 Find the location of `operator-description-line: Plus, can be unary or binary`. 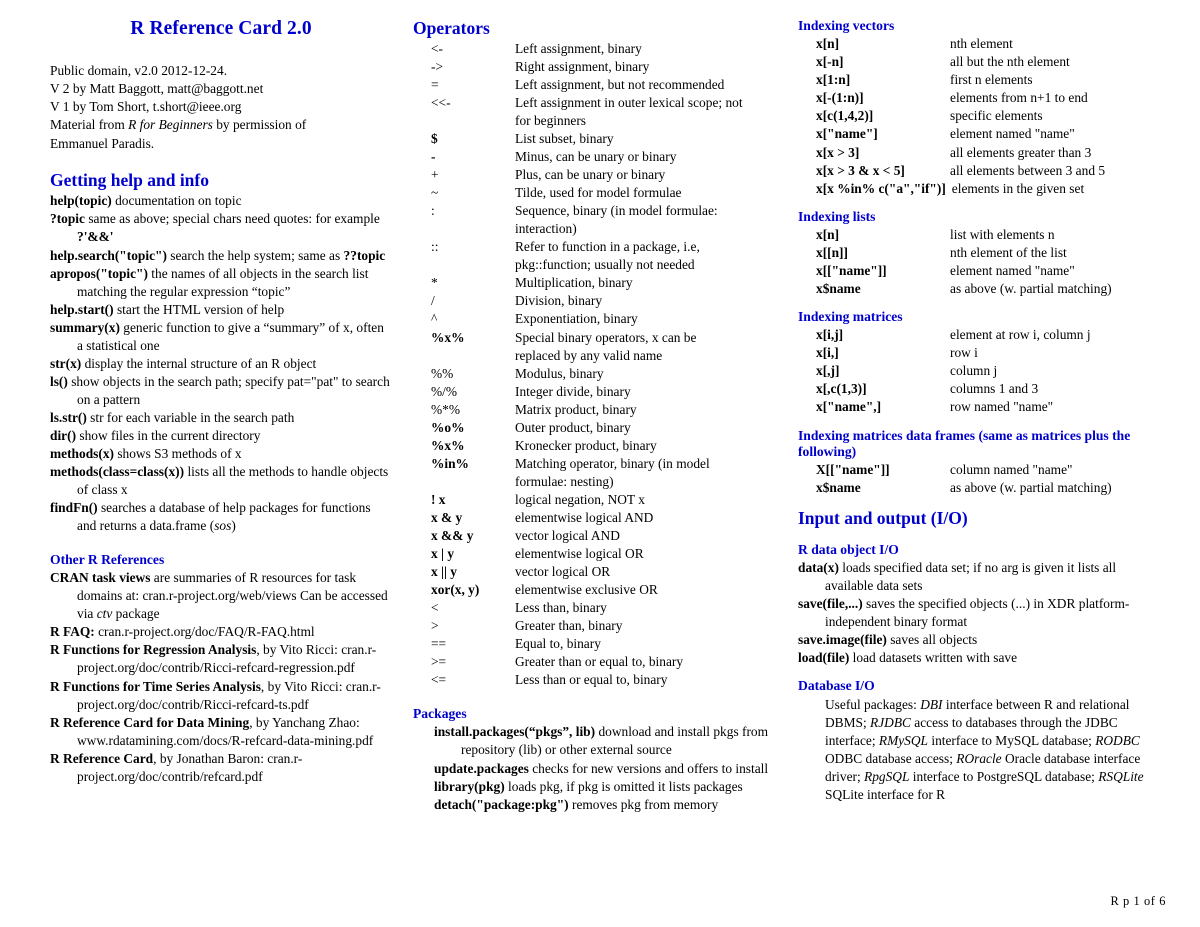

operator-description-line: Plus, can be unary or binary is located at coordinates (590, 175).